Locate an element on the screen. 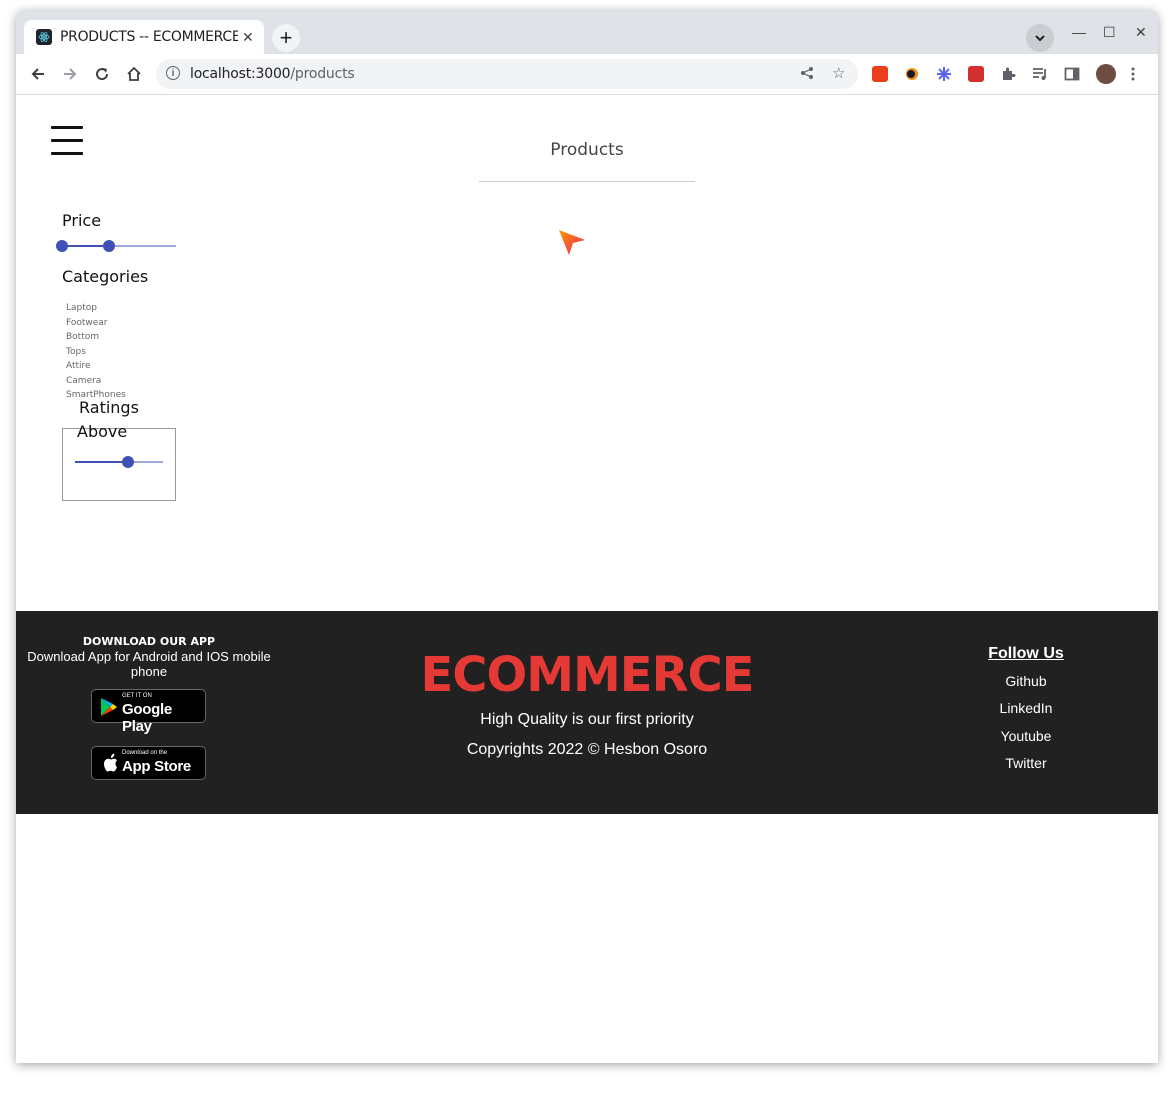 This screenshot has width=1174, height=1095. category-item-camera: Camera is located at coordinates (96, 381).